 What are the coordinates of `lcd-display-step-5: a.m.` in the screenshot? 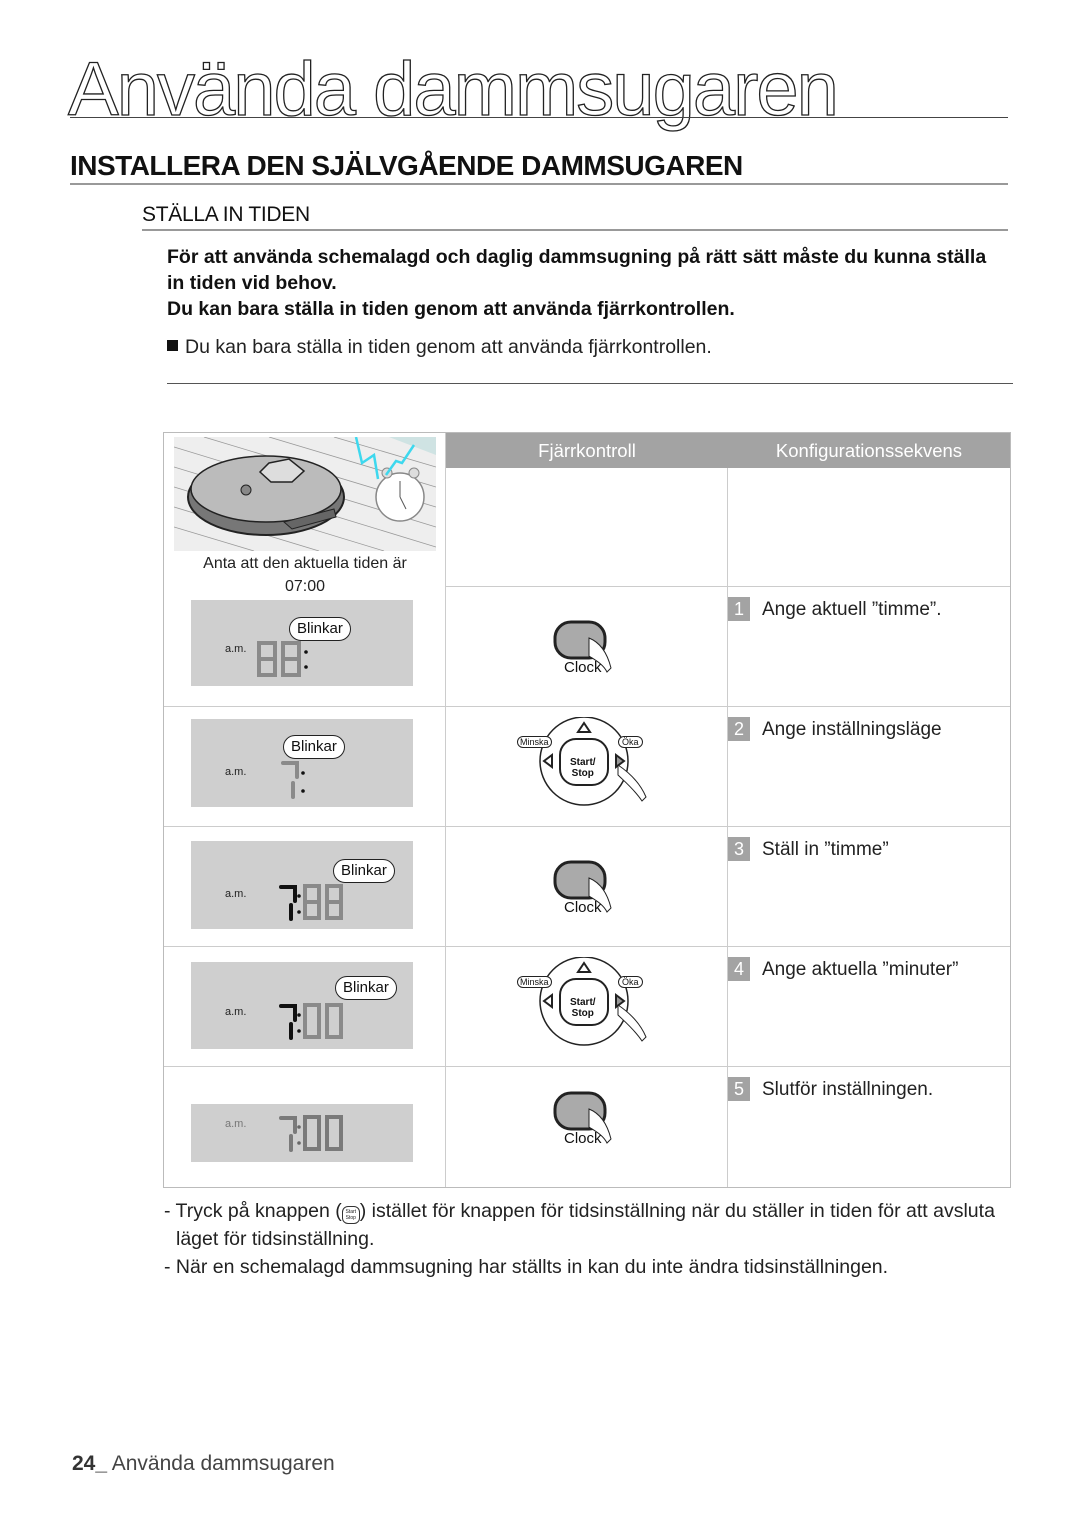 It's located at (302, 1133).